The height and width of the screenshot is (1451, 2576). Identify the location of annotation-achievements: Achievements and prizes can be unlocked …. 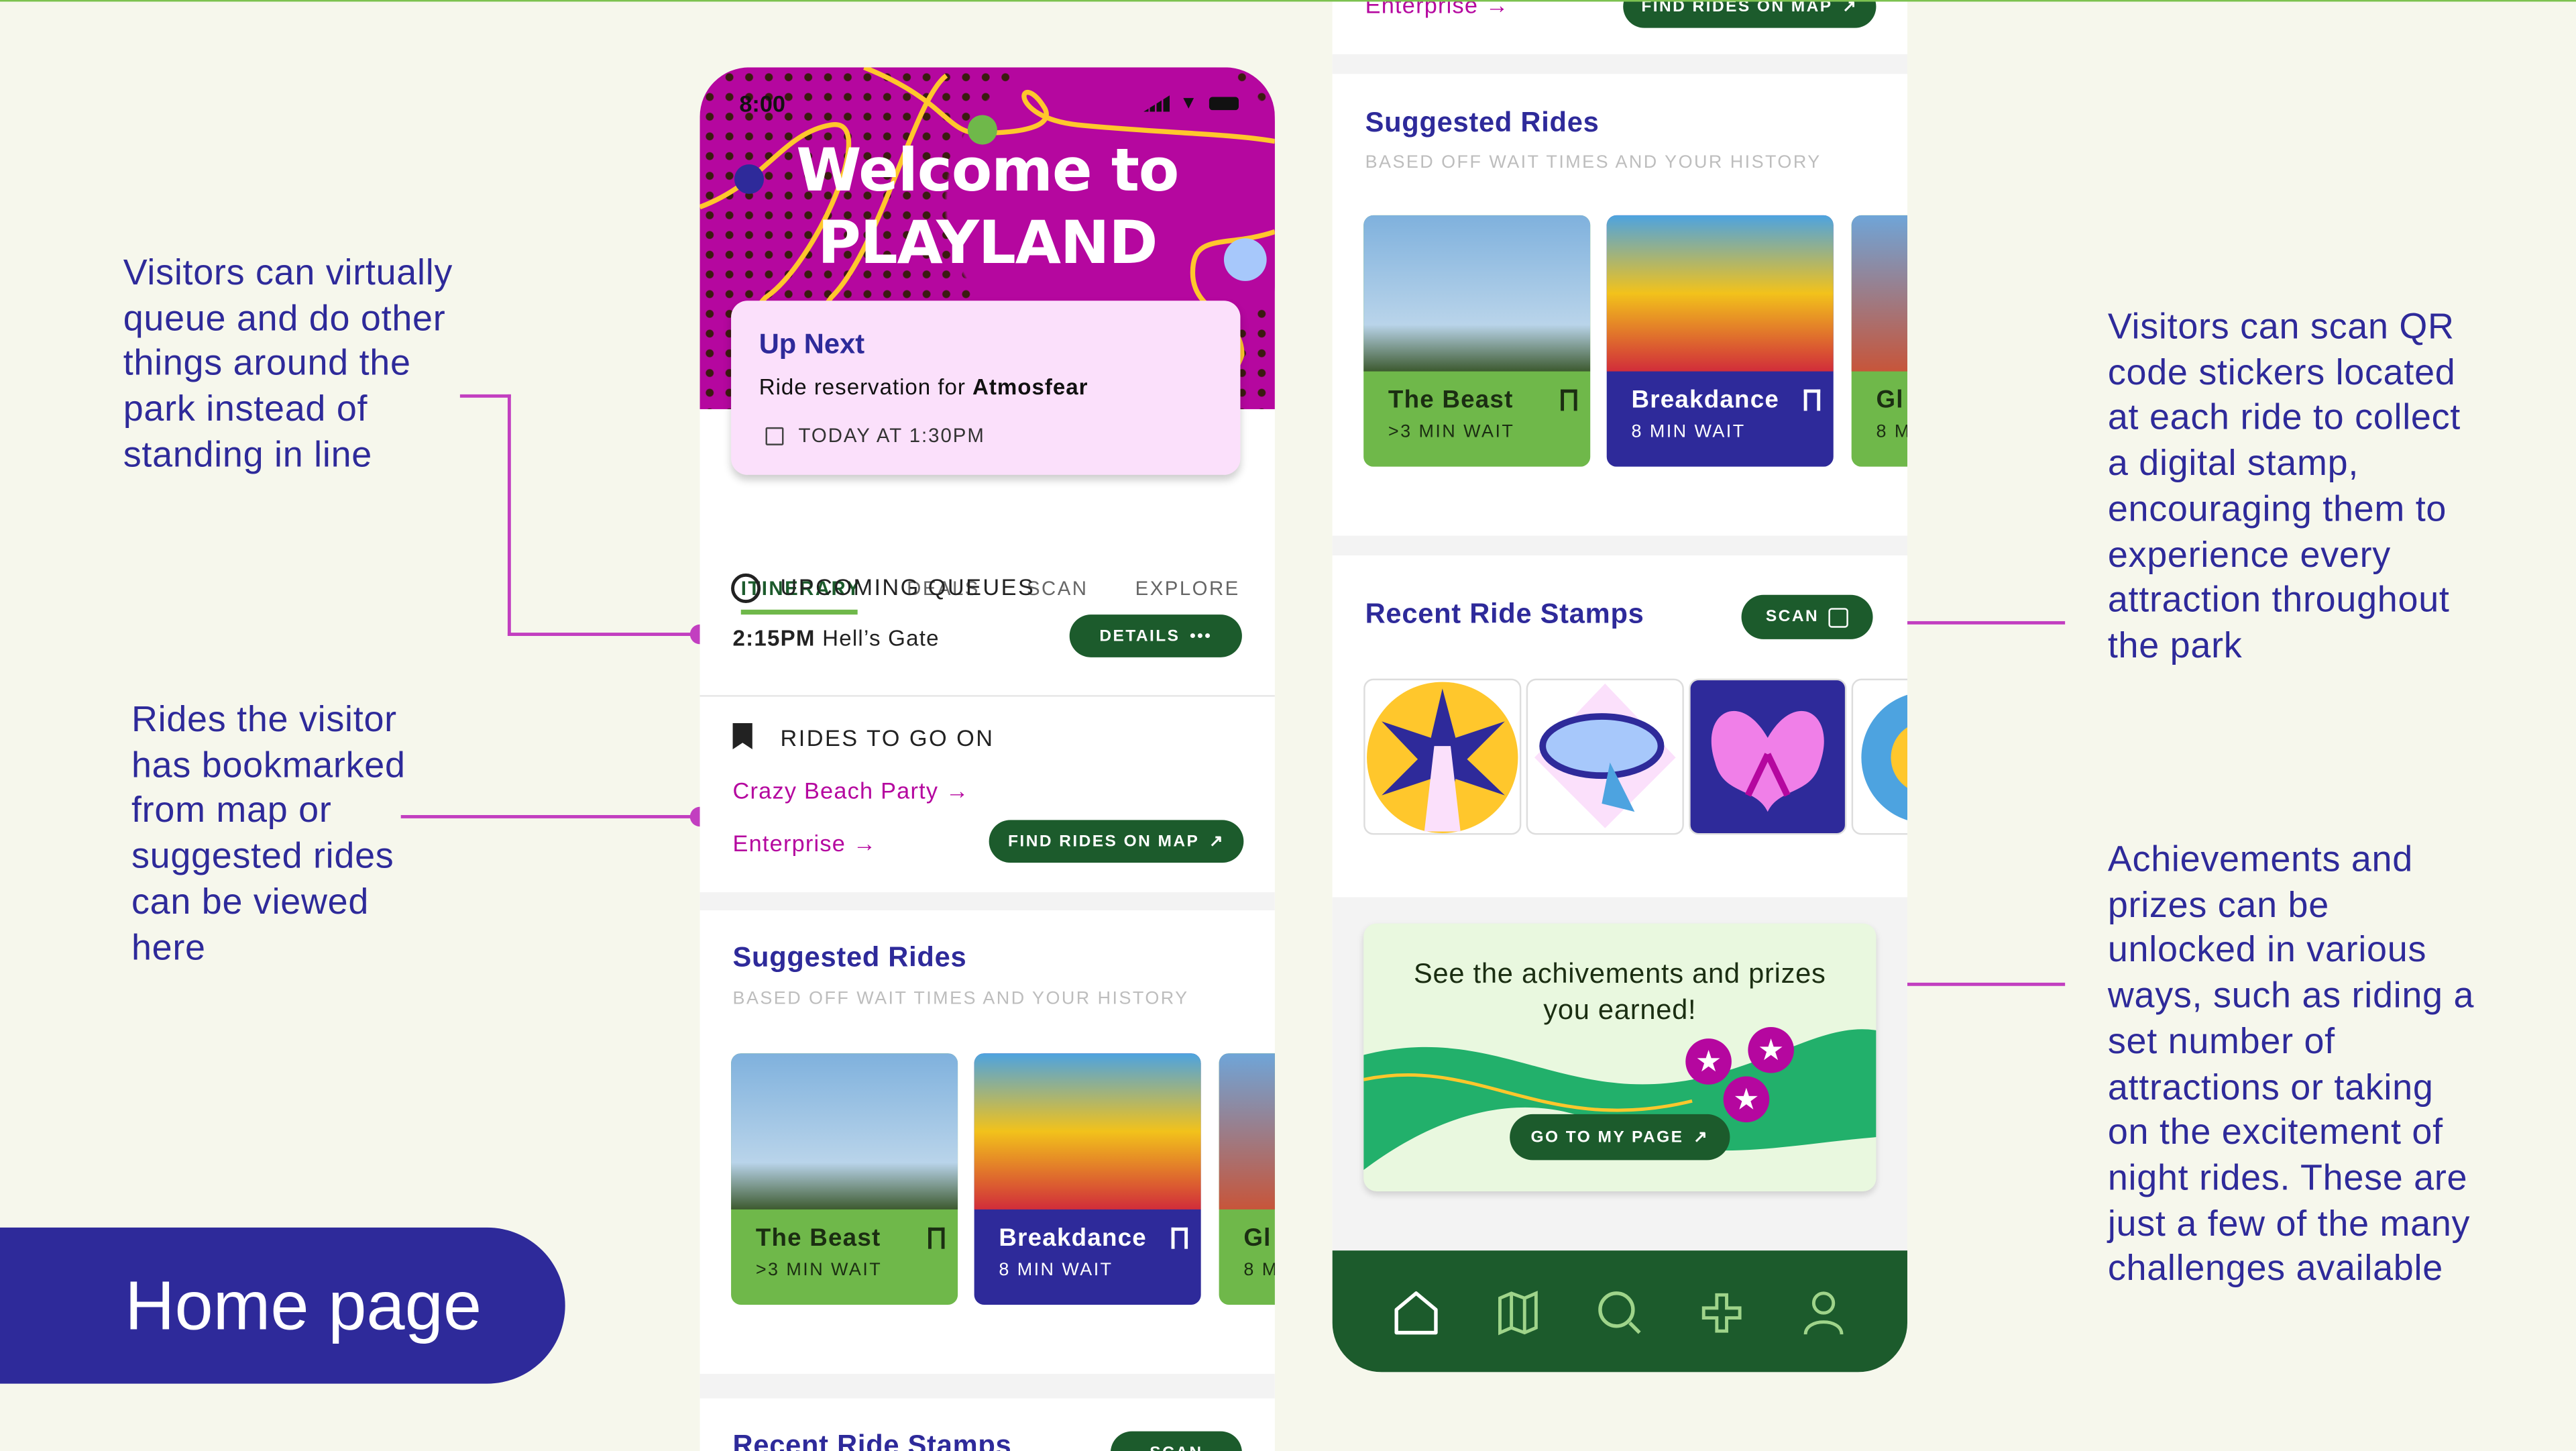
(2291, 1063).